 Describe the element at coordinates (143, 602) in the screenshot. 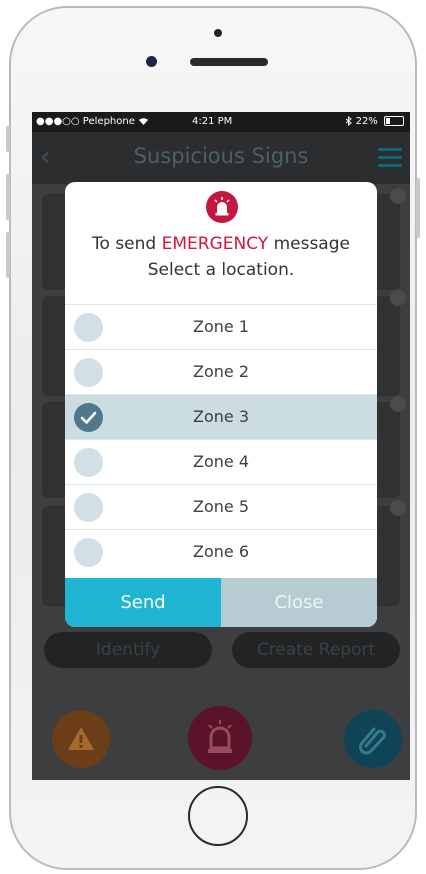

I see `send-button: Send` at that location.